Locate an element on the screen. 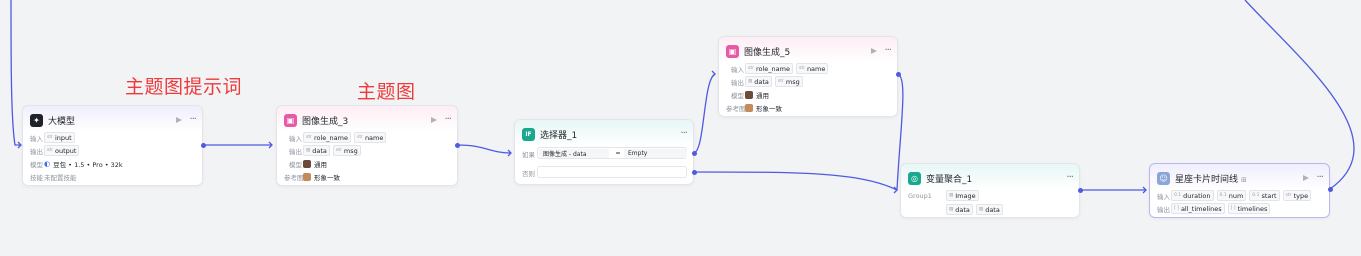 The width and height of the screenshot is (1361, 256). model-value: 豆包 • 1.5 • Pro • 32k is located at coordinates (88, 164).